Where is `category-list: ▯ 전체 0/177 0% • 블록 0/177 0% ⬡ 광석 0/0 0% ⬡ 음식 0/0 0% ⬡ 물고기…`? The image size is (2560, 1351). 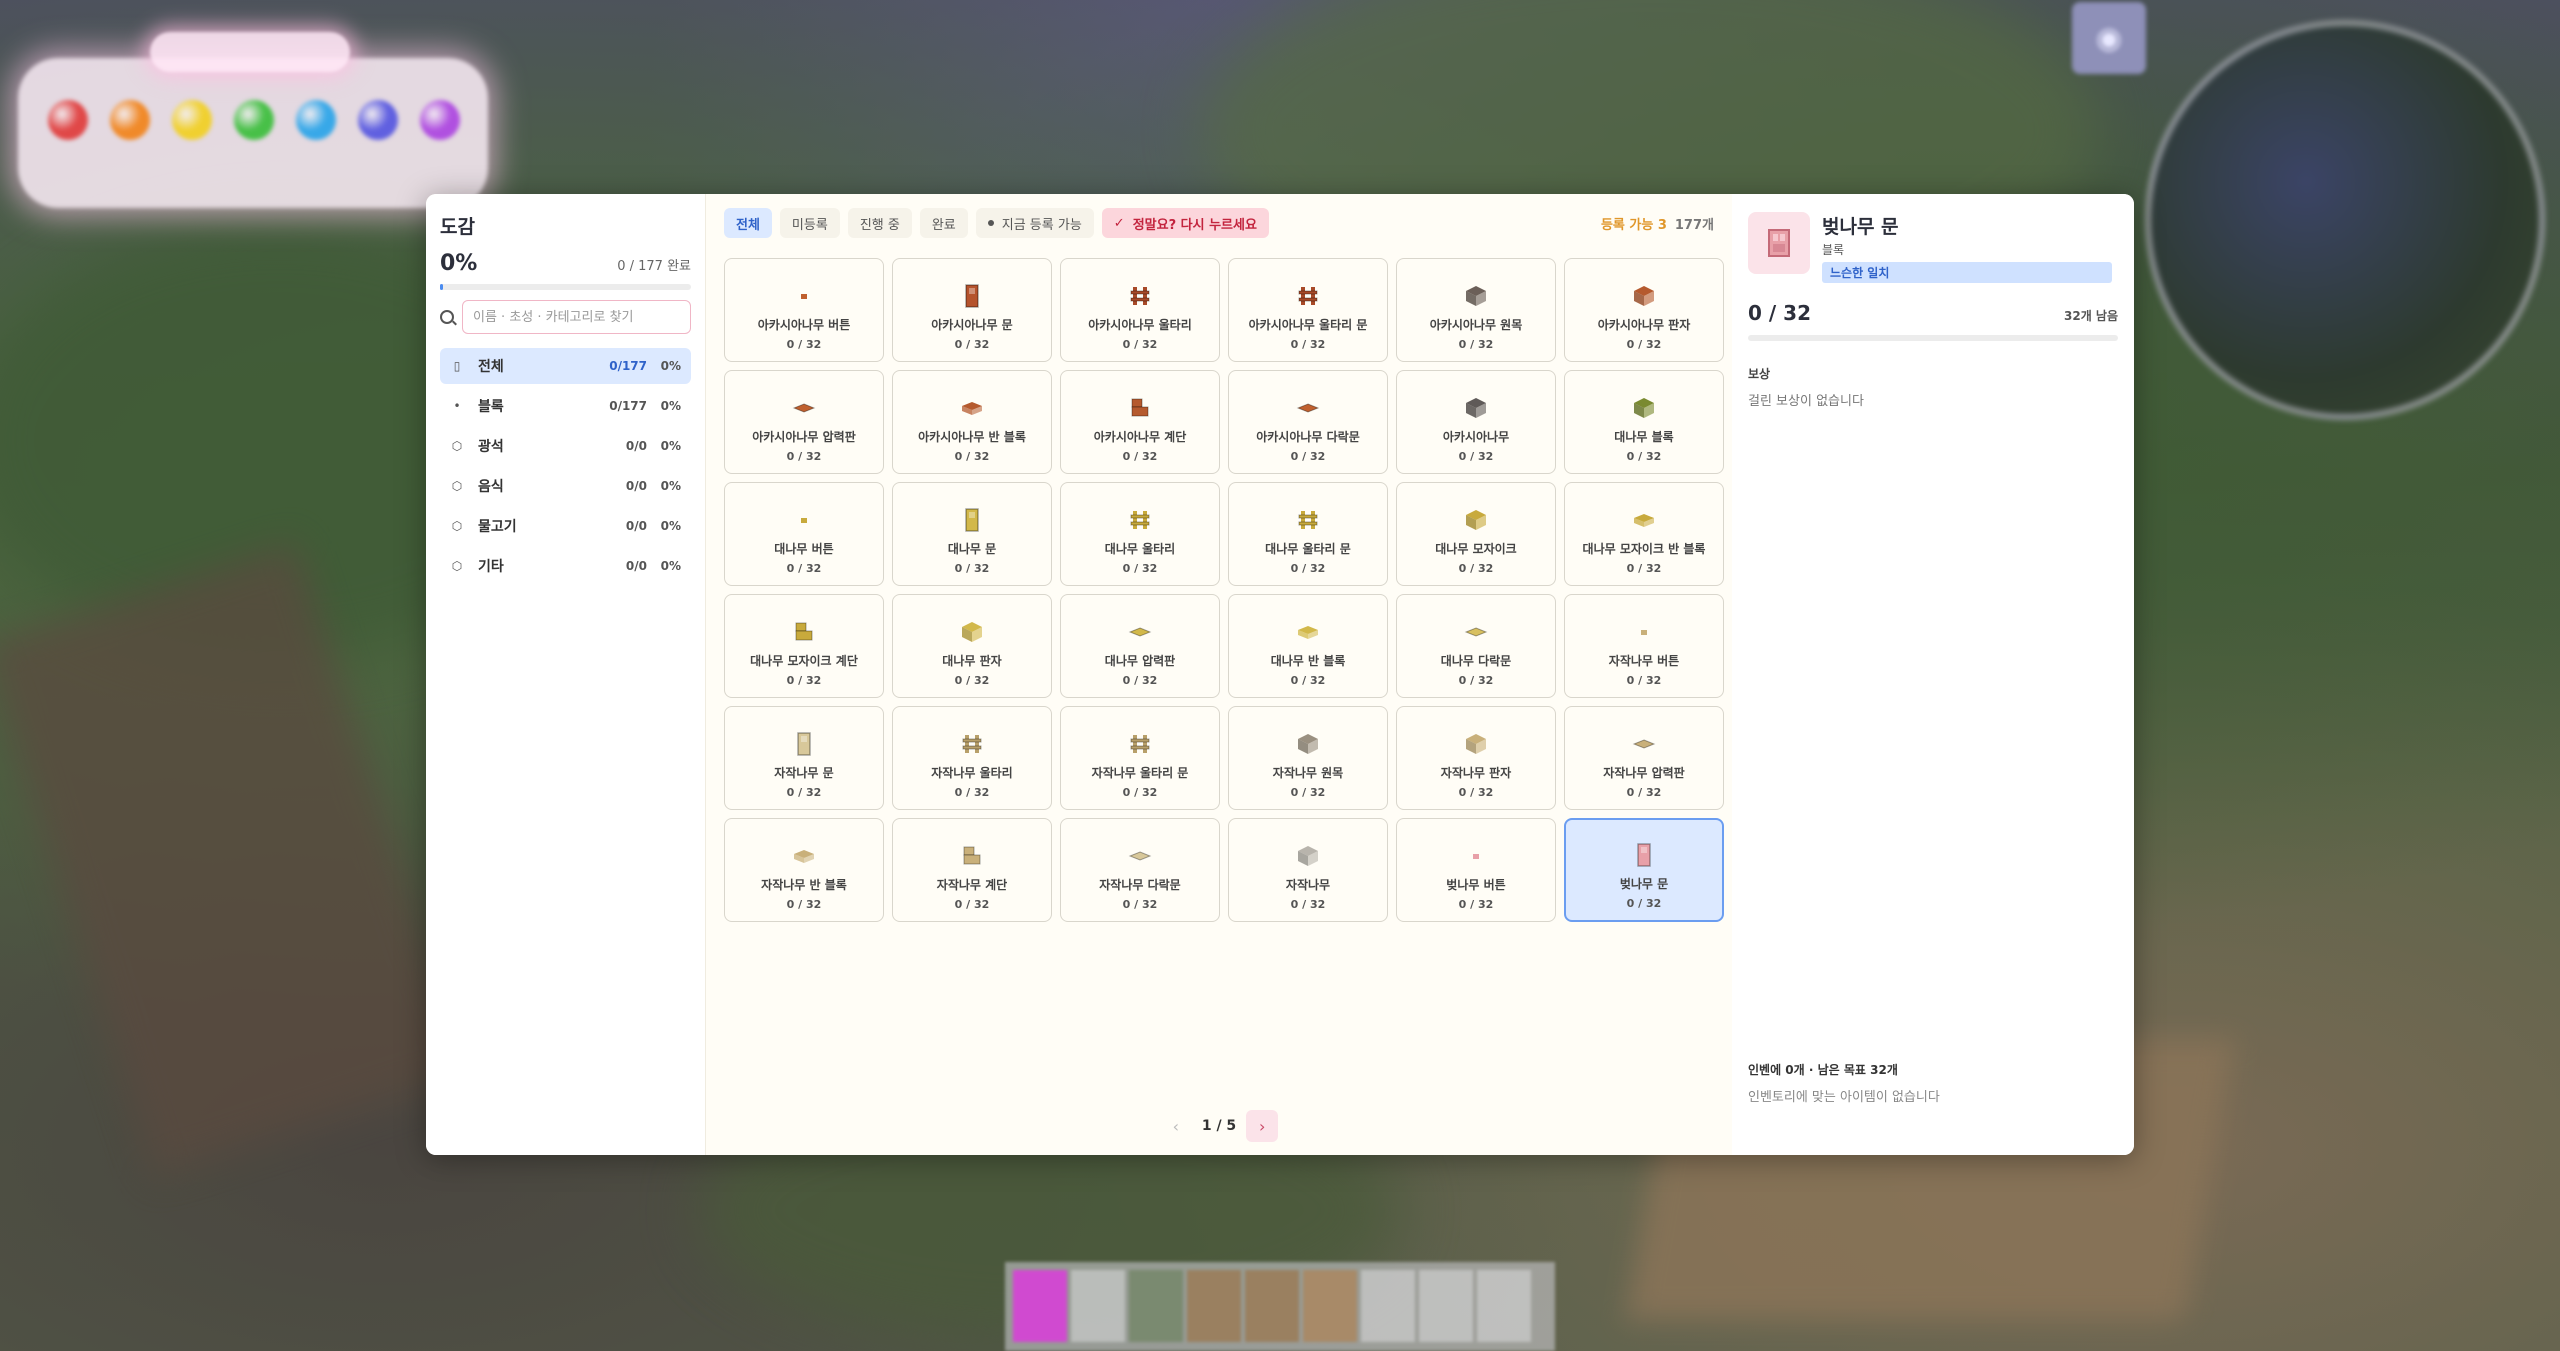 category-list: ▯ 전체 0/177 0% • 블록 0/177 0% ⬡ 광석 0/0 0% ⬡ 음식 0/0 0% ⬡ 물고기… is located at coordinates (565, 466).